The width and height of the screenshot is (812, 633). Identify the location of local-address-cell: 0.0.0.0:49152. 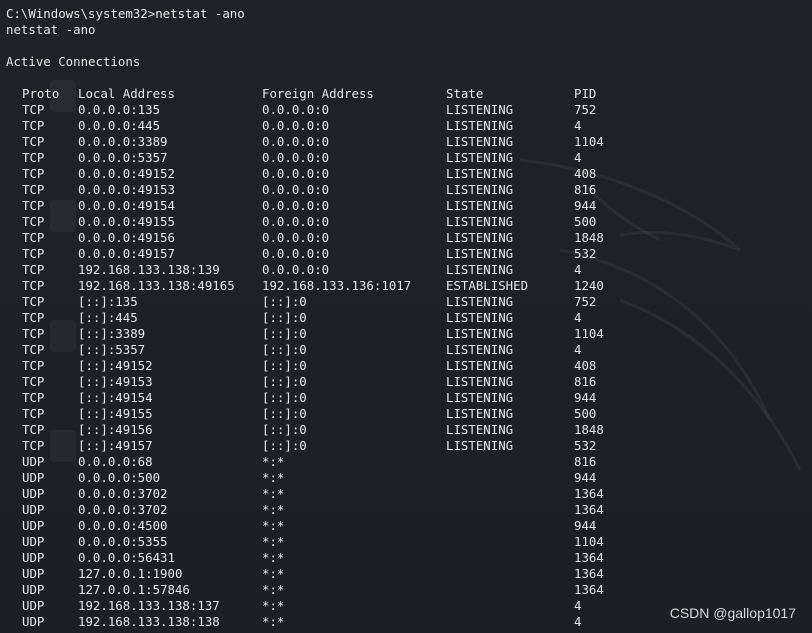
(126, 173).